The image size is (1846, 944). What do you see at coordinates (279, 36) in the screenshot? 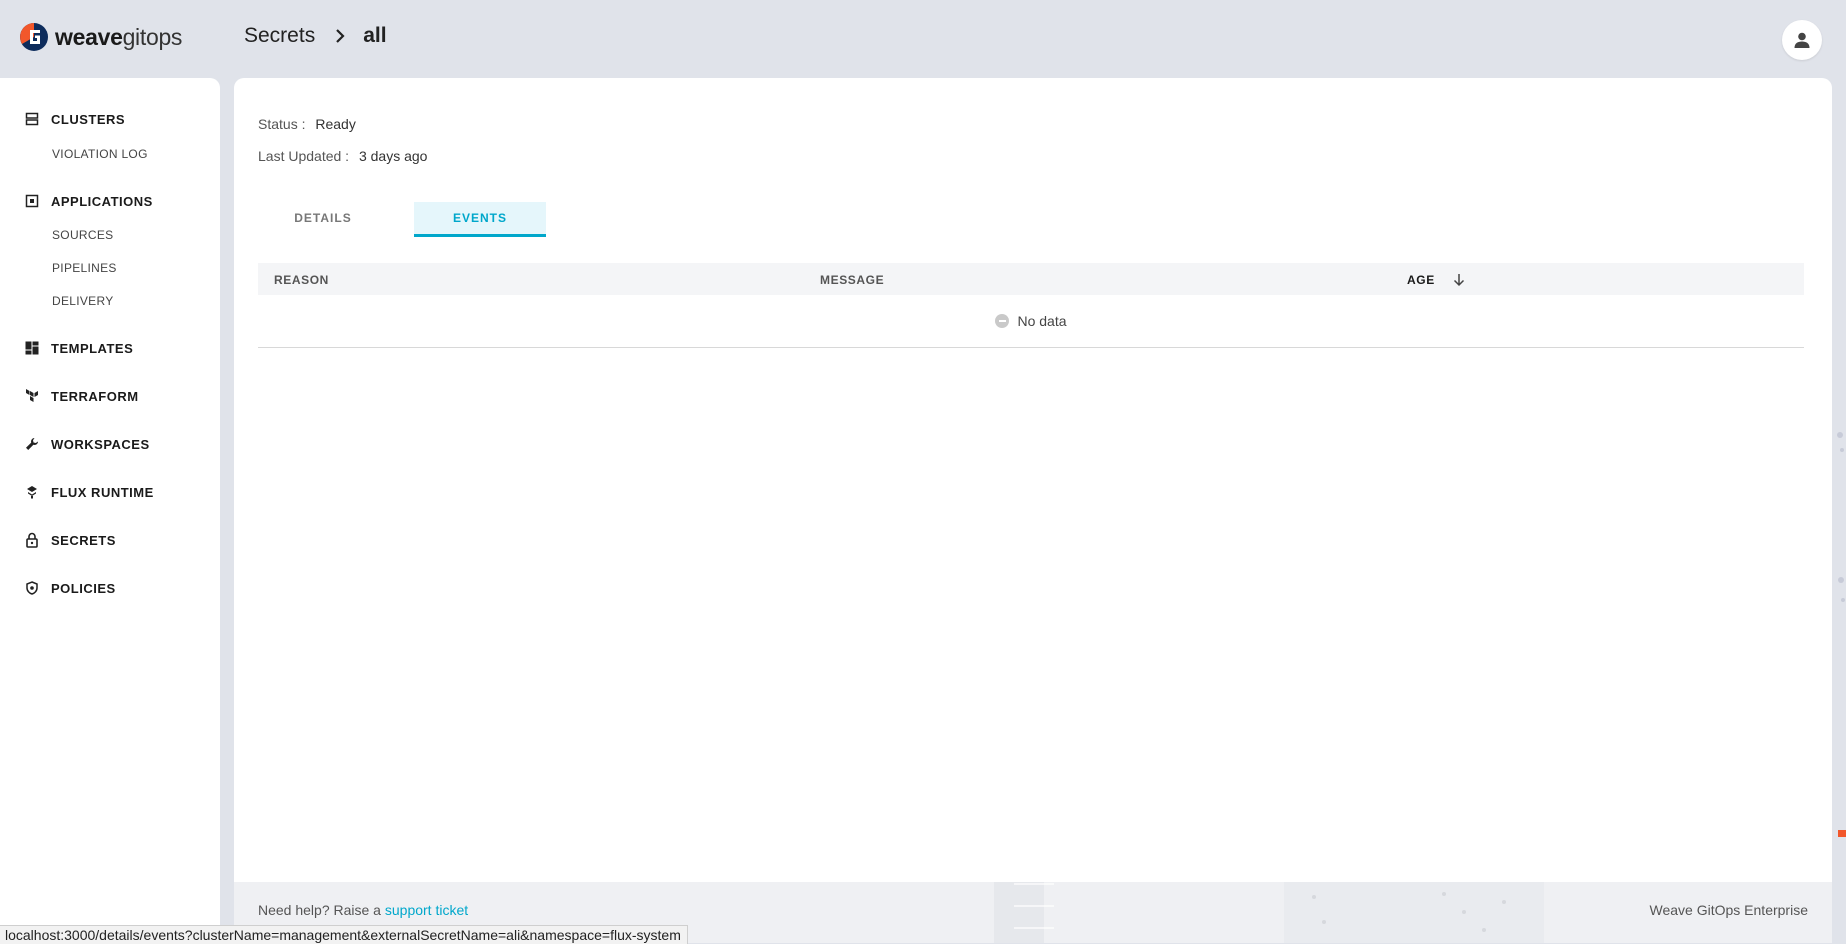
I see `breadcrumb-parent: Secrets` at bounding box center [279, 36].